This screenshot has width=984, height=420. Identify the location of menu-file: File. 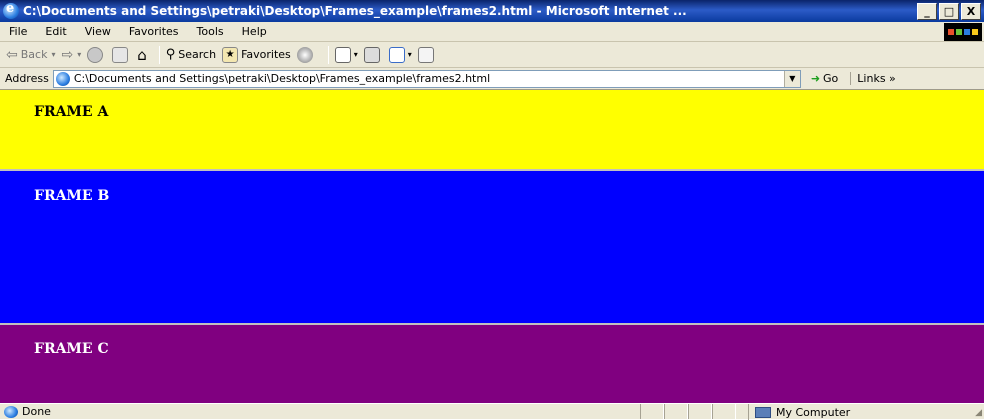
(18, 31).